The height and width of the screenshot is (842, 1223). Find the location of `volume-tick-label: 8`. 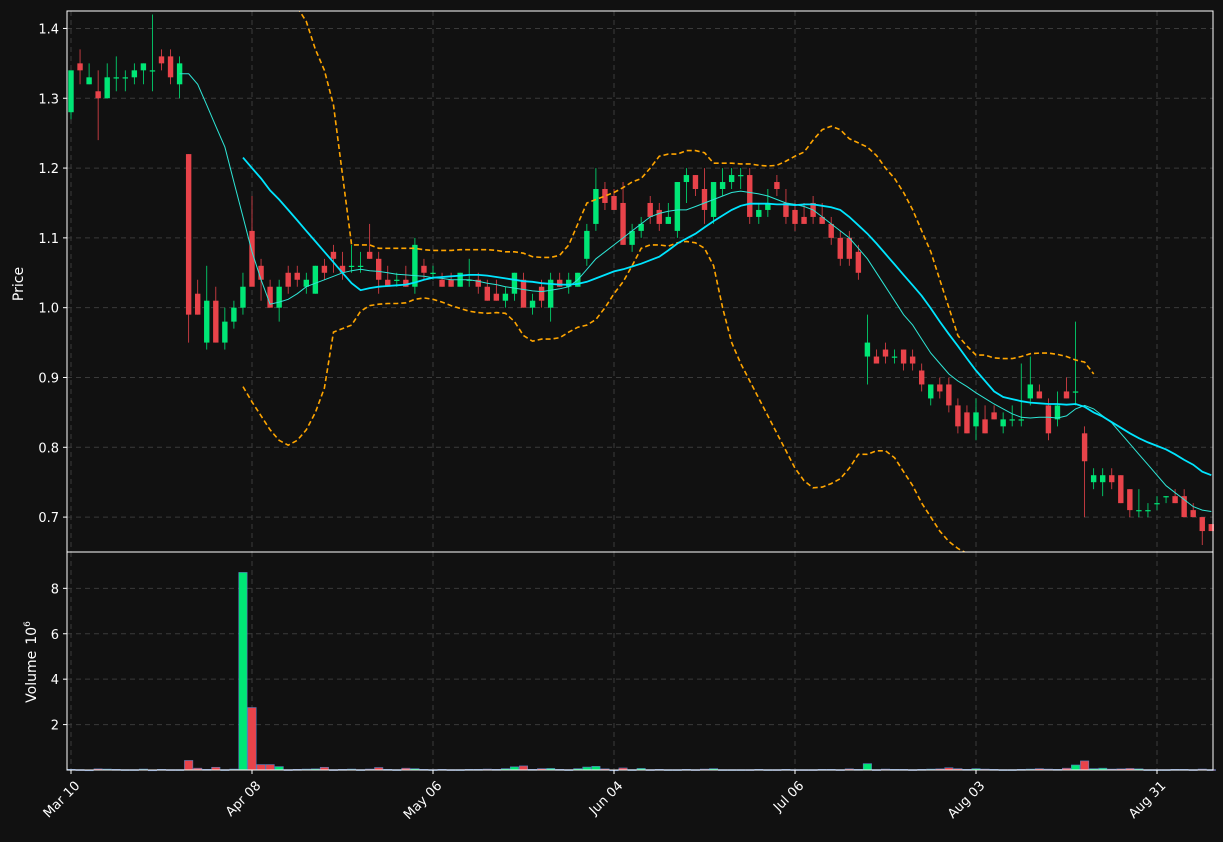

volume-tick-label: 8 is located at coordinates (55, 589).